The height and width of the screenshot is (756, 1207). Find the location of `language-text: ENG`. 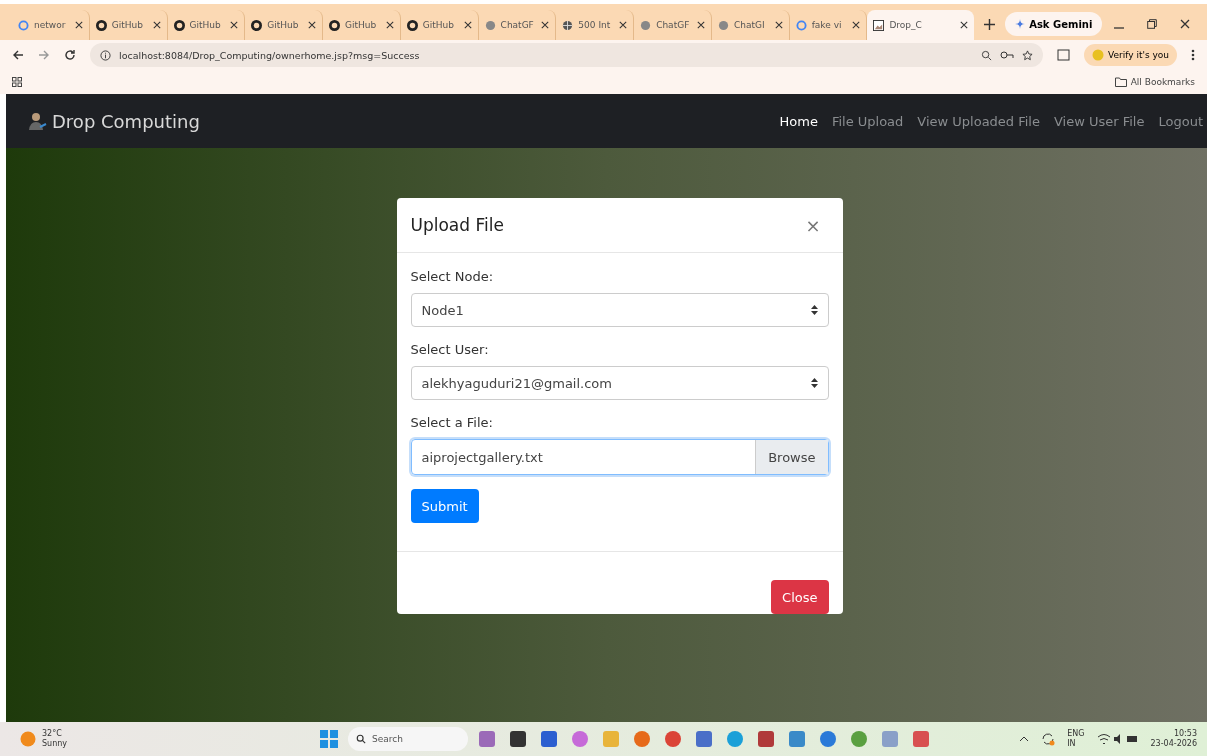

language-text: ENG is located at coordinates (1076, 734).